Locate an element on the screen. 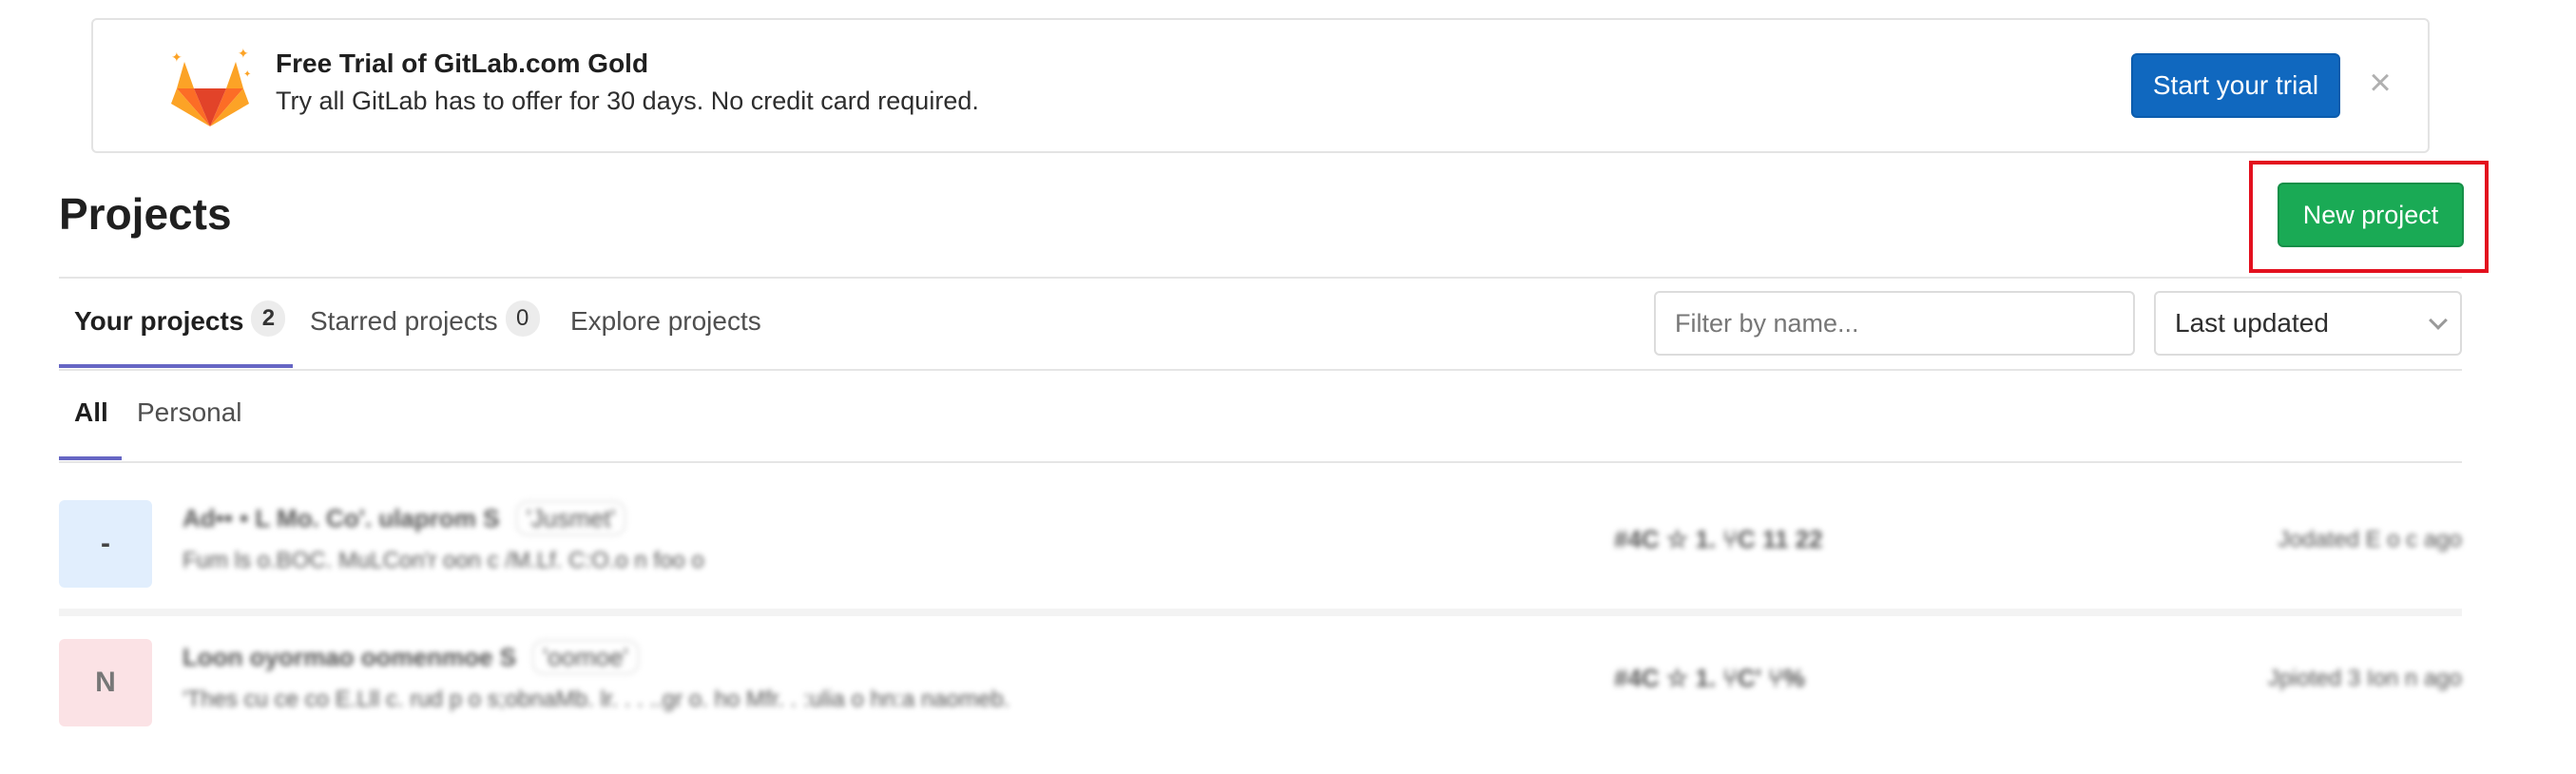 Image resolution: width=2576 pixels, height=774 pixels. project-stats: #4C ☆ 1. ⑂C 11 22 is located at coordinates (1718, 539).